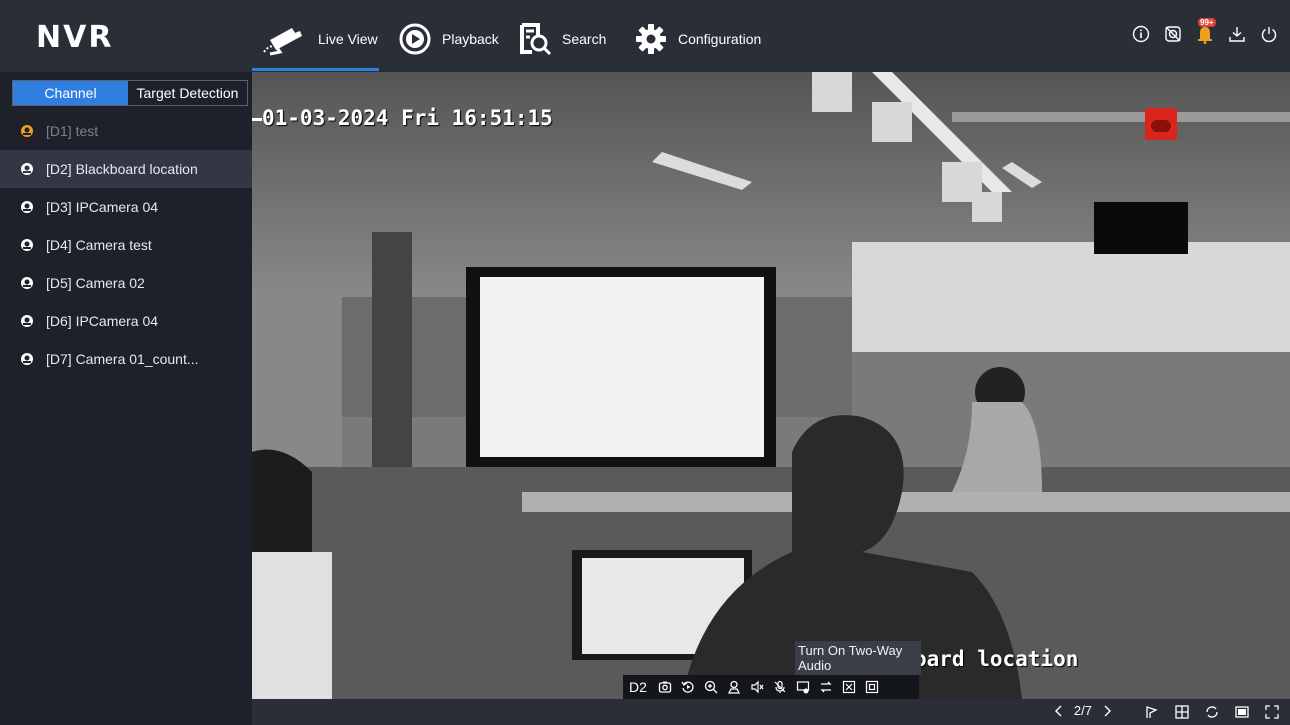 The image size is (1290, 725). What do you see at coordinates (1207, 22) in the screenshot?
I see `alarm-badge: 99+` at bounding box center [1207, 22].